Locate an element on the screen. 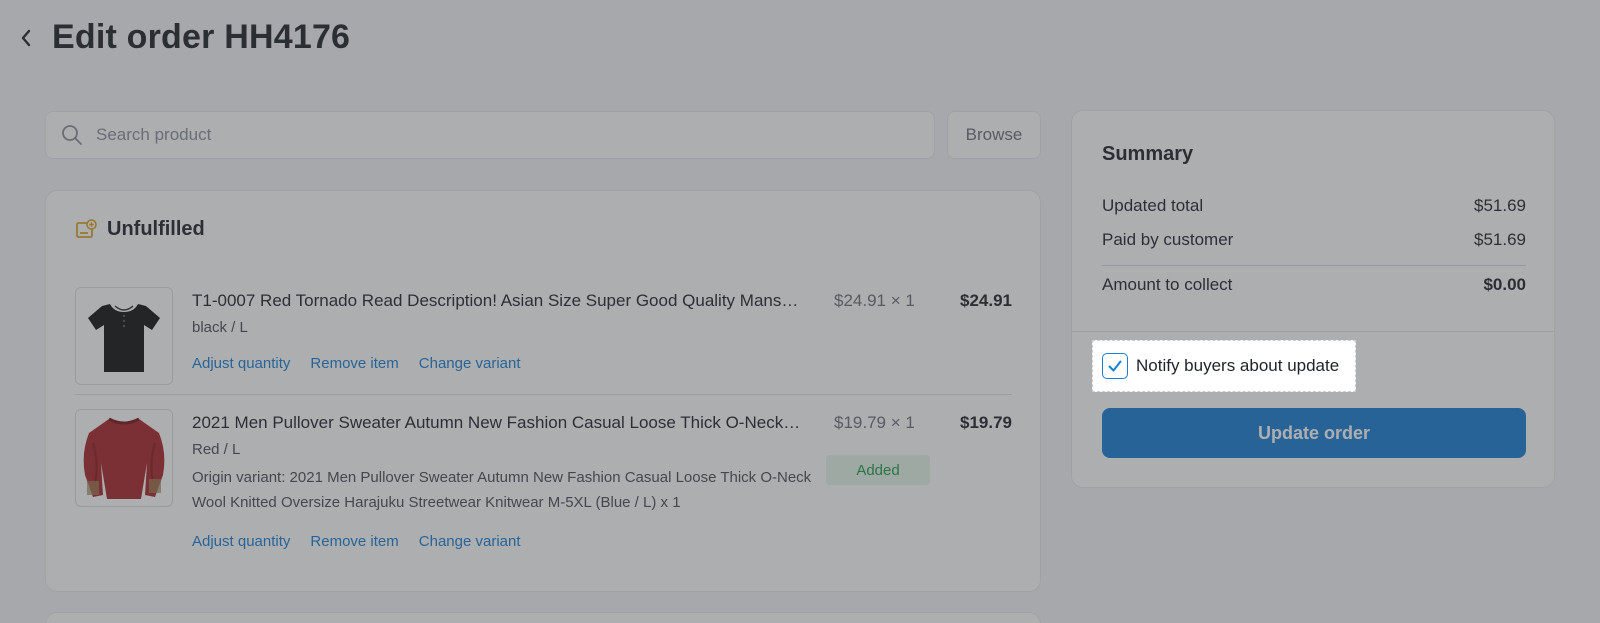 This screenshot has width=1600, height=623. notify-buyers-checkbox is located at coordinates (1115, 366).